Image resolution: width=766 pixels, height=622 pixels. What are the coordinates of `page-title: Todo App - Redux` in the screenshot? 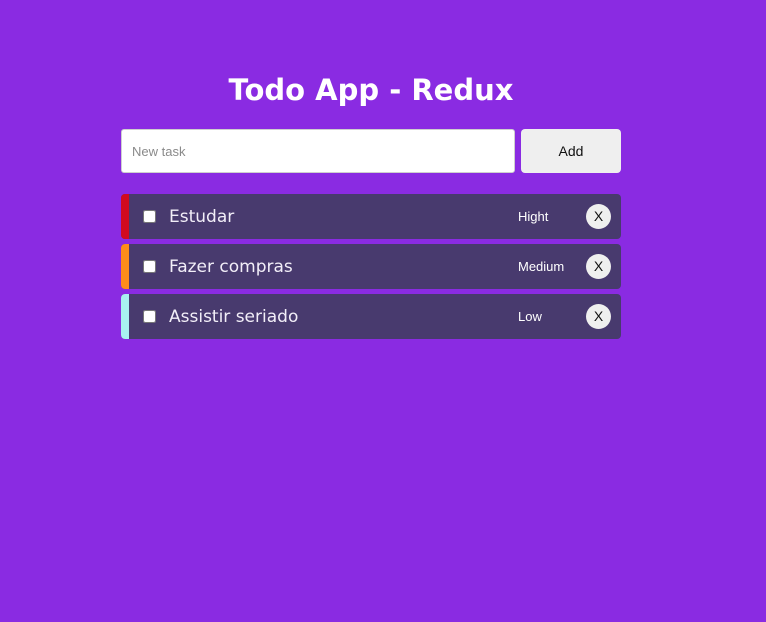 It's located at (371, 90).